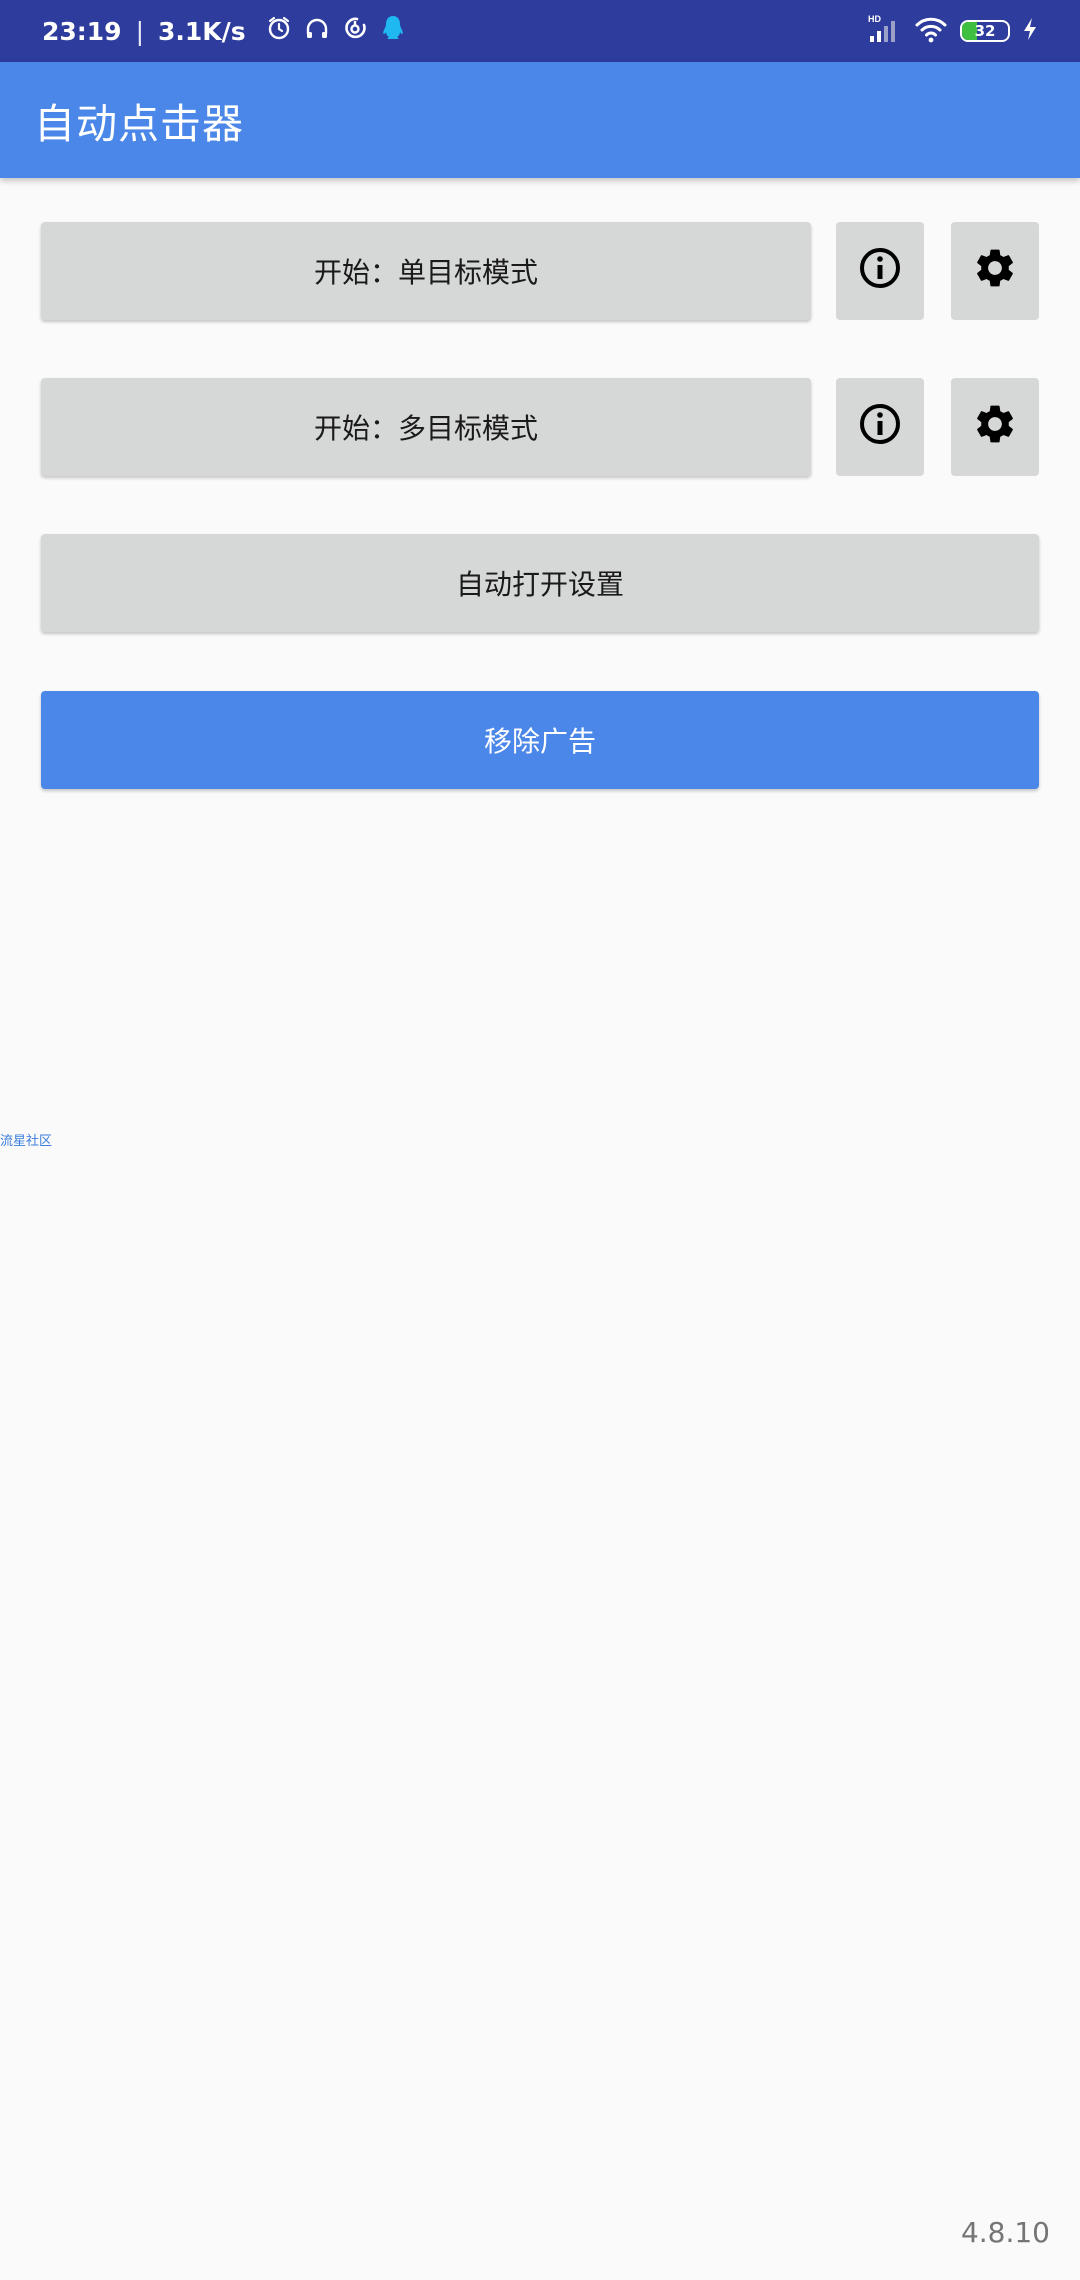 The image size is (1080, 2280). What do you see at coordinates (82, 31) in the screenshot?
I see `status-time: 23:19` at bounding box center [82, 31].